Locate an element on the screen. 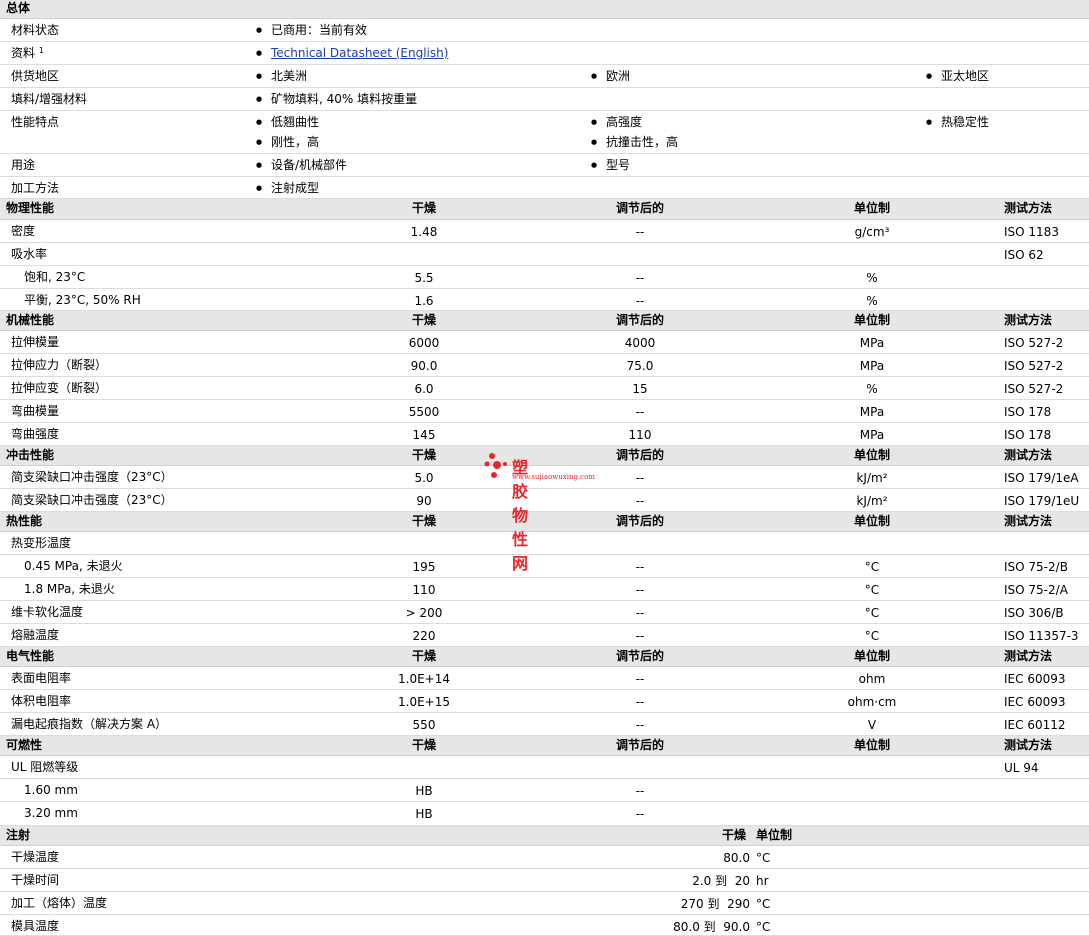  processing-value: 注射成型 is located at coordinates (287, 188).